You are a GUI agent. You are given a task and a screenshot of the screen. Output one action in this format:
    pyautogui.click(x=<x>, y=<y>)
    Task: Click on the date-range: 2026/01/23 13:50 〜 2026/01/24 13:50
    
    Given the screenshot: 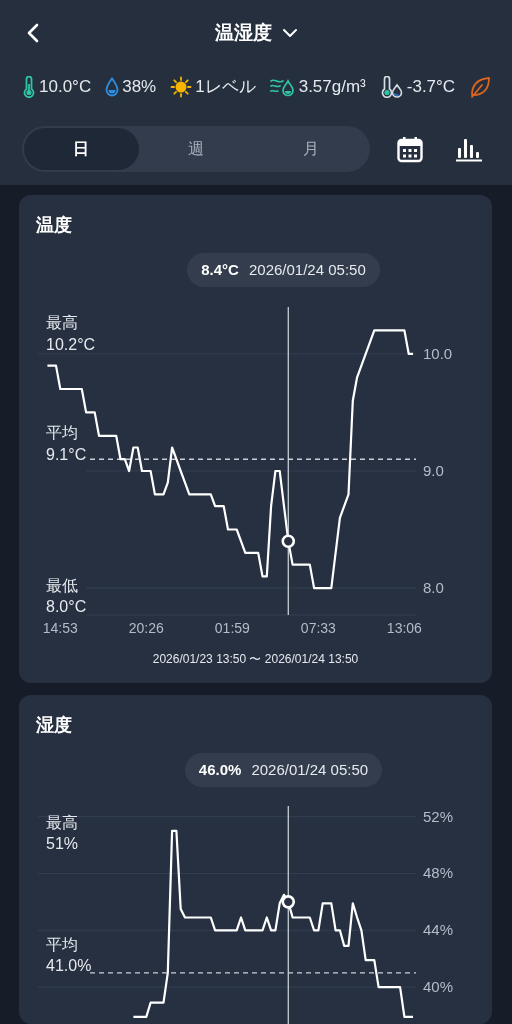 What is the action you would take?
    pyautogui.click(x=255, y=659)
    